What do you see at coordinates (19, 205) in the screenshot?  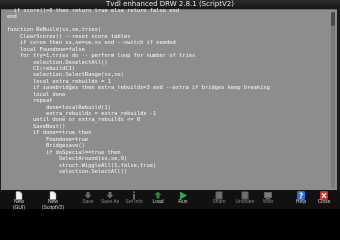 I see `new-gui-label: New (GUI)` at bounding box center [19, 205].